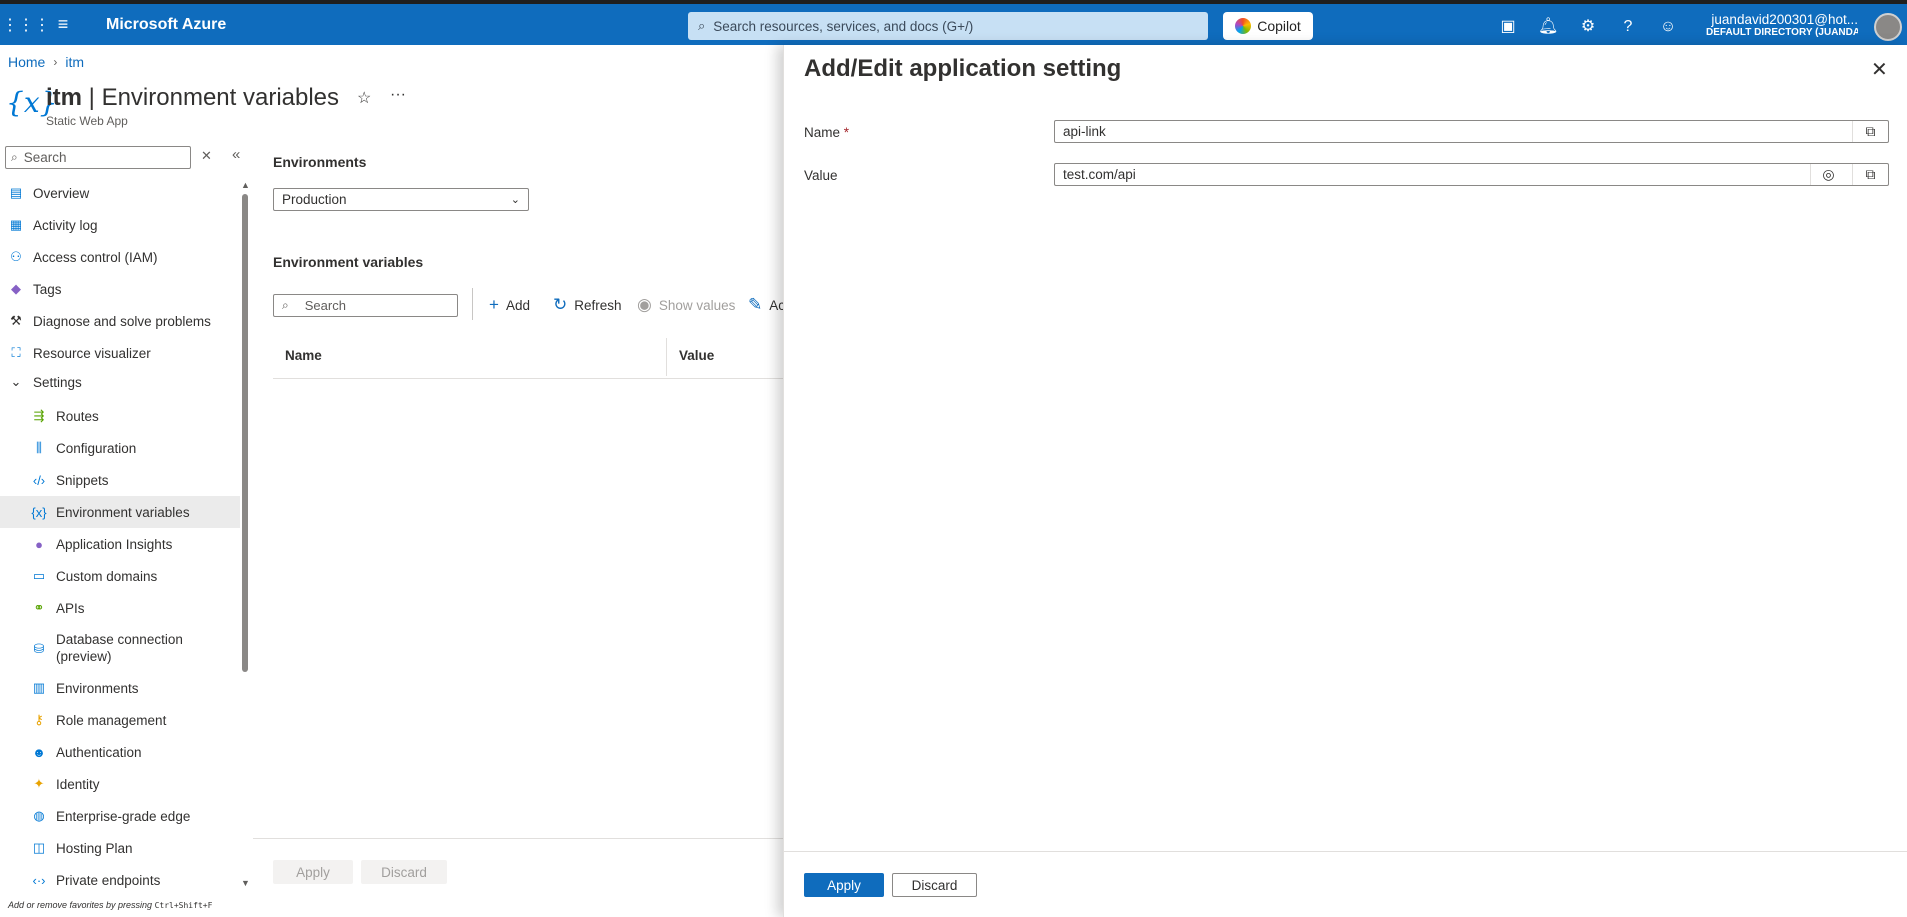 The image size is (1907, 917). I want to click on discard-button: Discard, so click(404, 872).